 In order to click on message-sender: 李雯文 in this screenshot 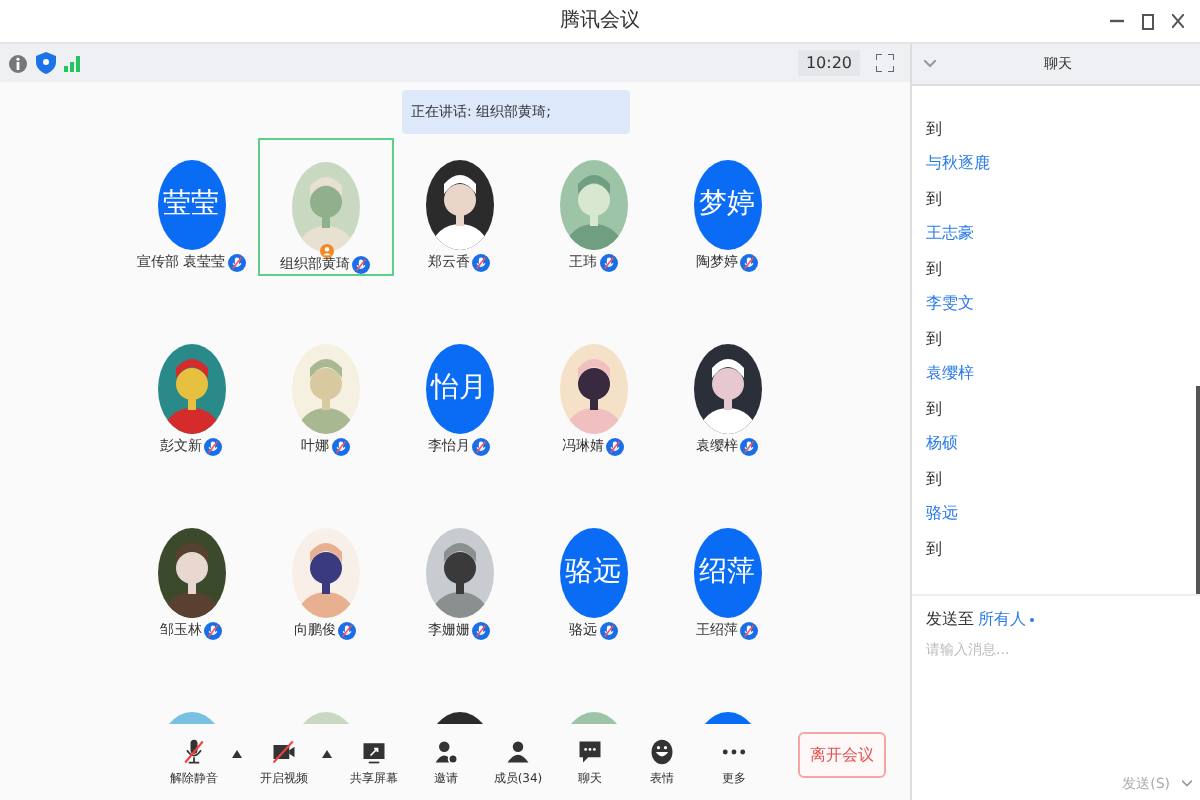, I will do `click(950, 304)`.